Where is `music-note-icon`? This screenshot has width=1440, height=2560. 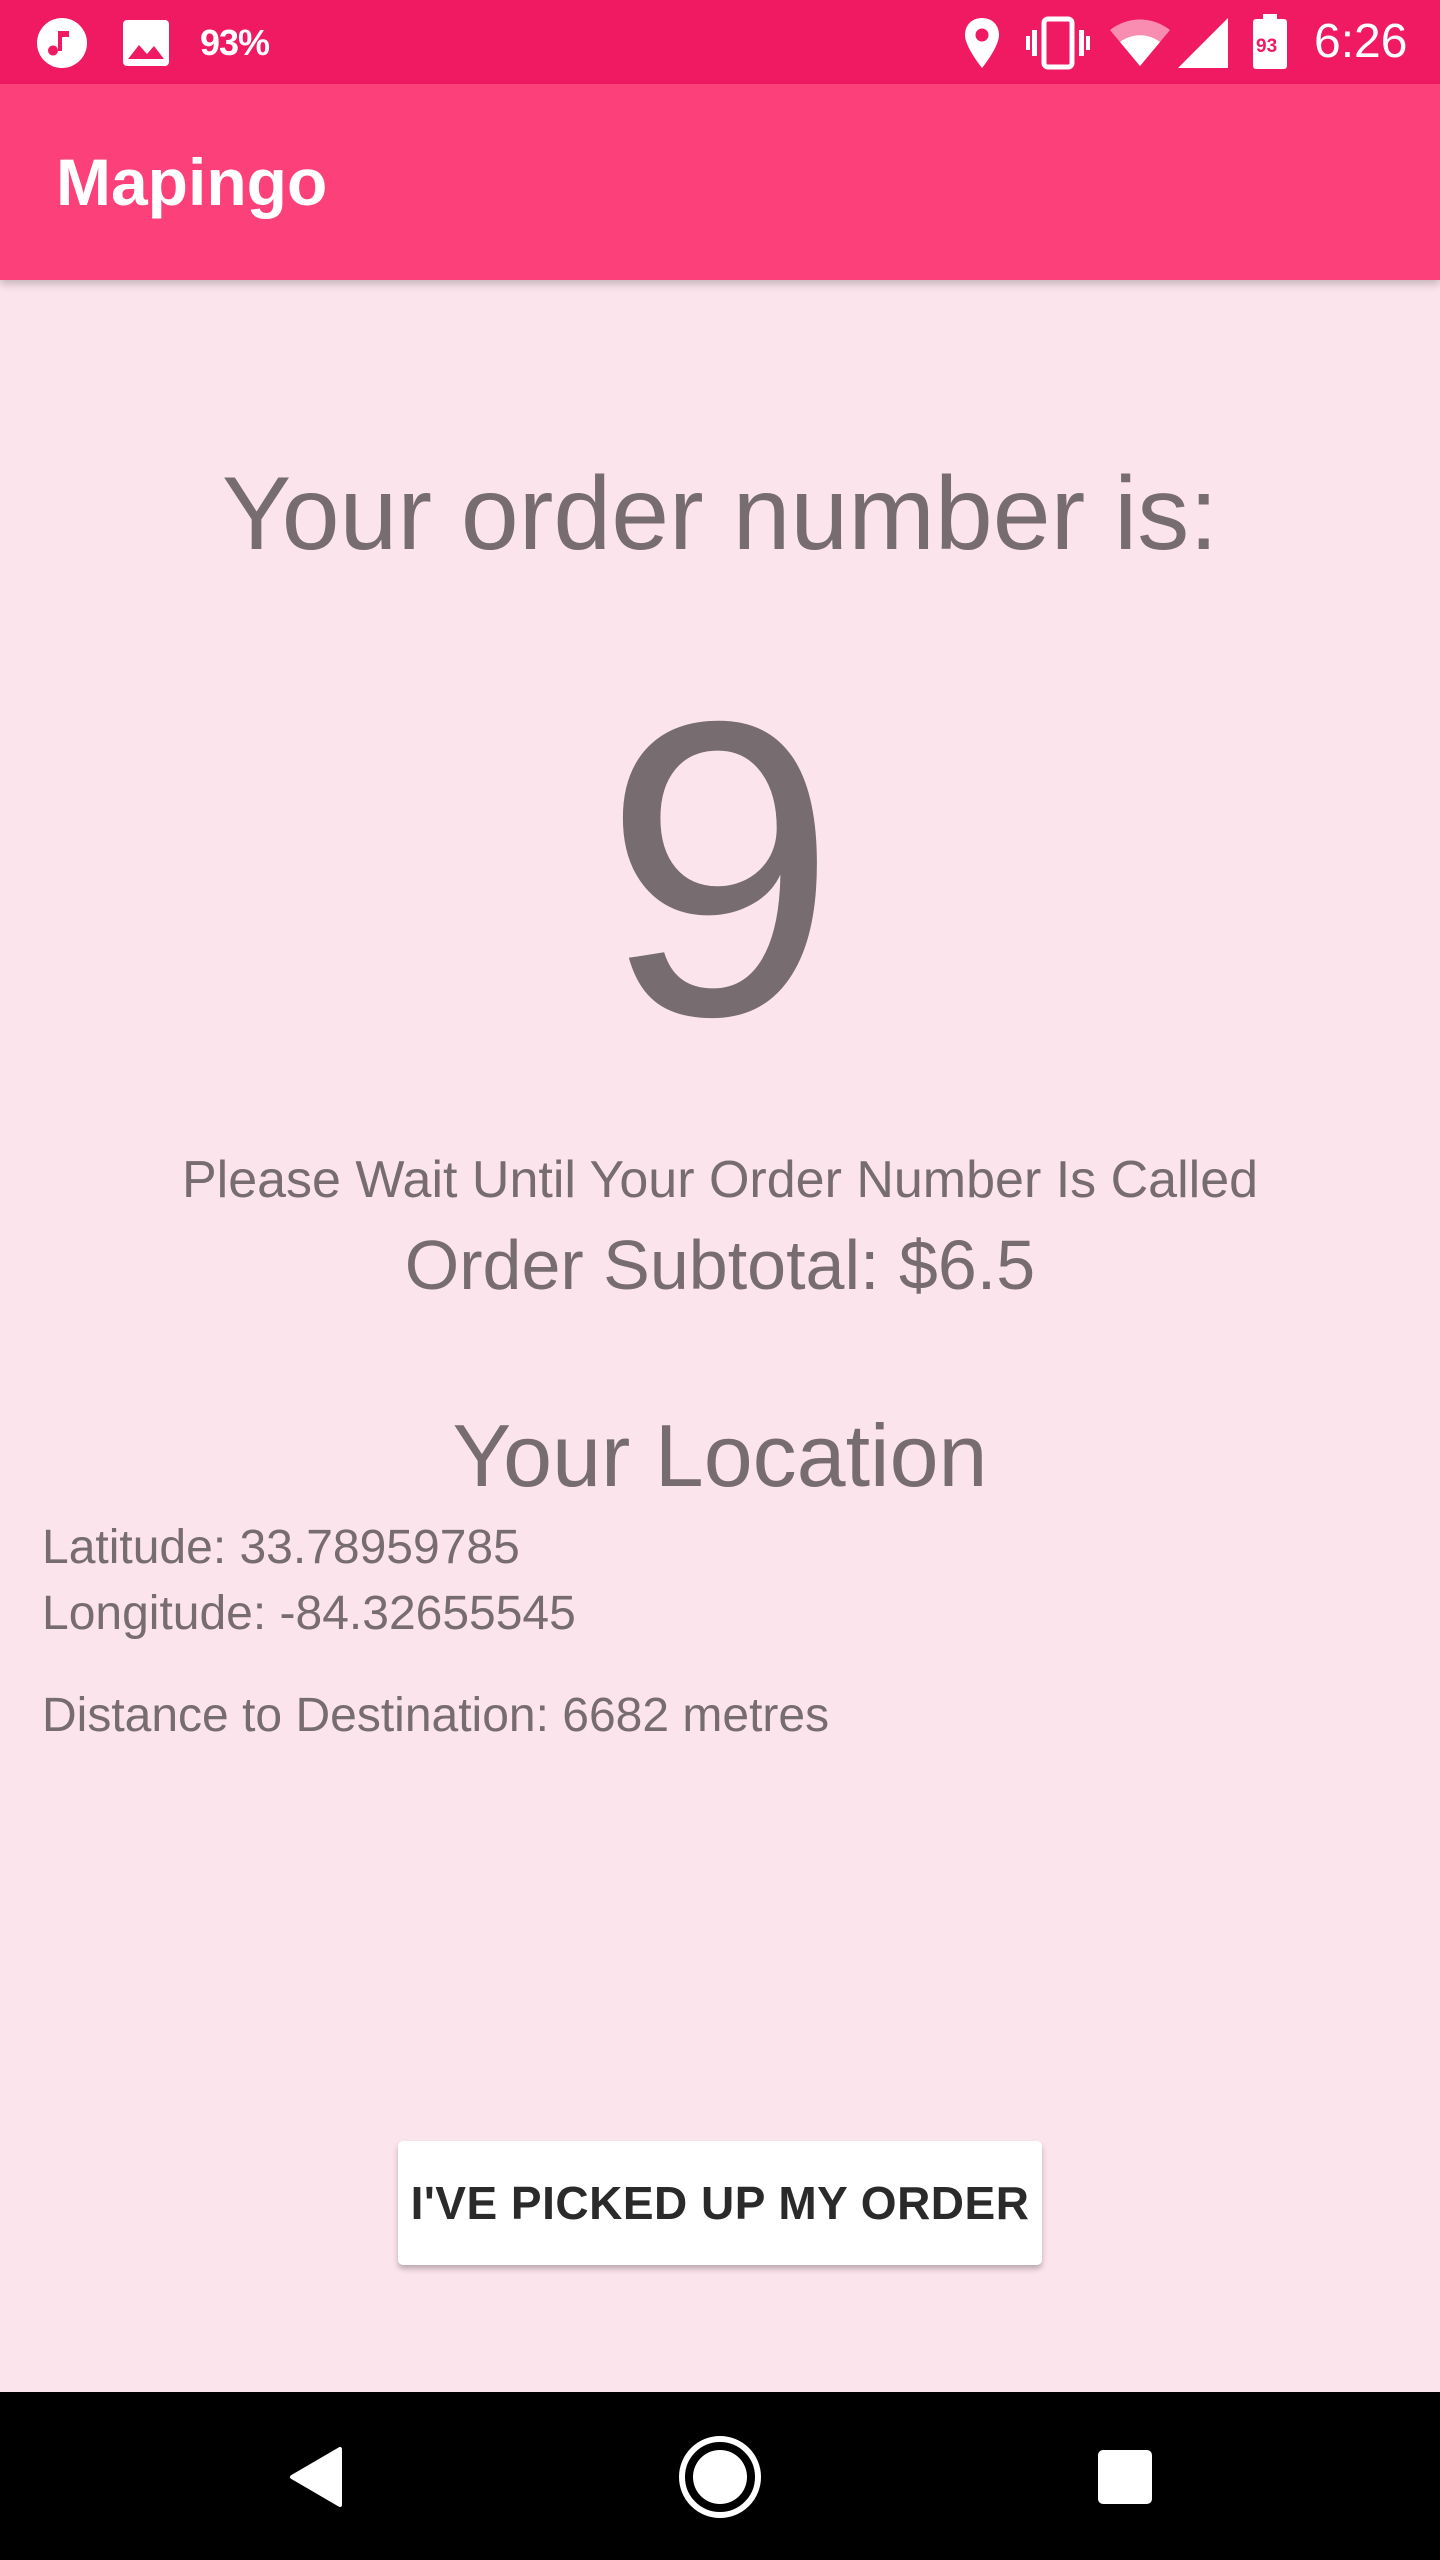
music-note-icon is located at coordinates (62, 45).